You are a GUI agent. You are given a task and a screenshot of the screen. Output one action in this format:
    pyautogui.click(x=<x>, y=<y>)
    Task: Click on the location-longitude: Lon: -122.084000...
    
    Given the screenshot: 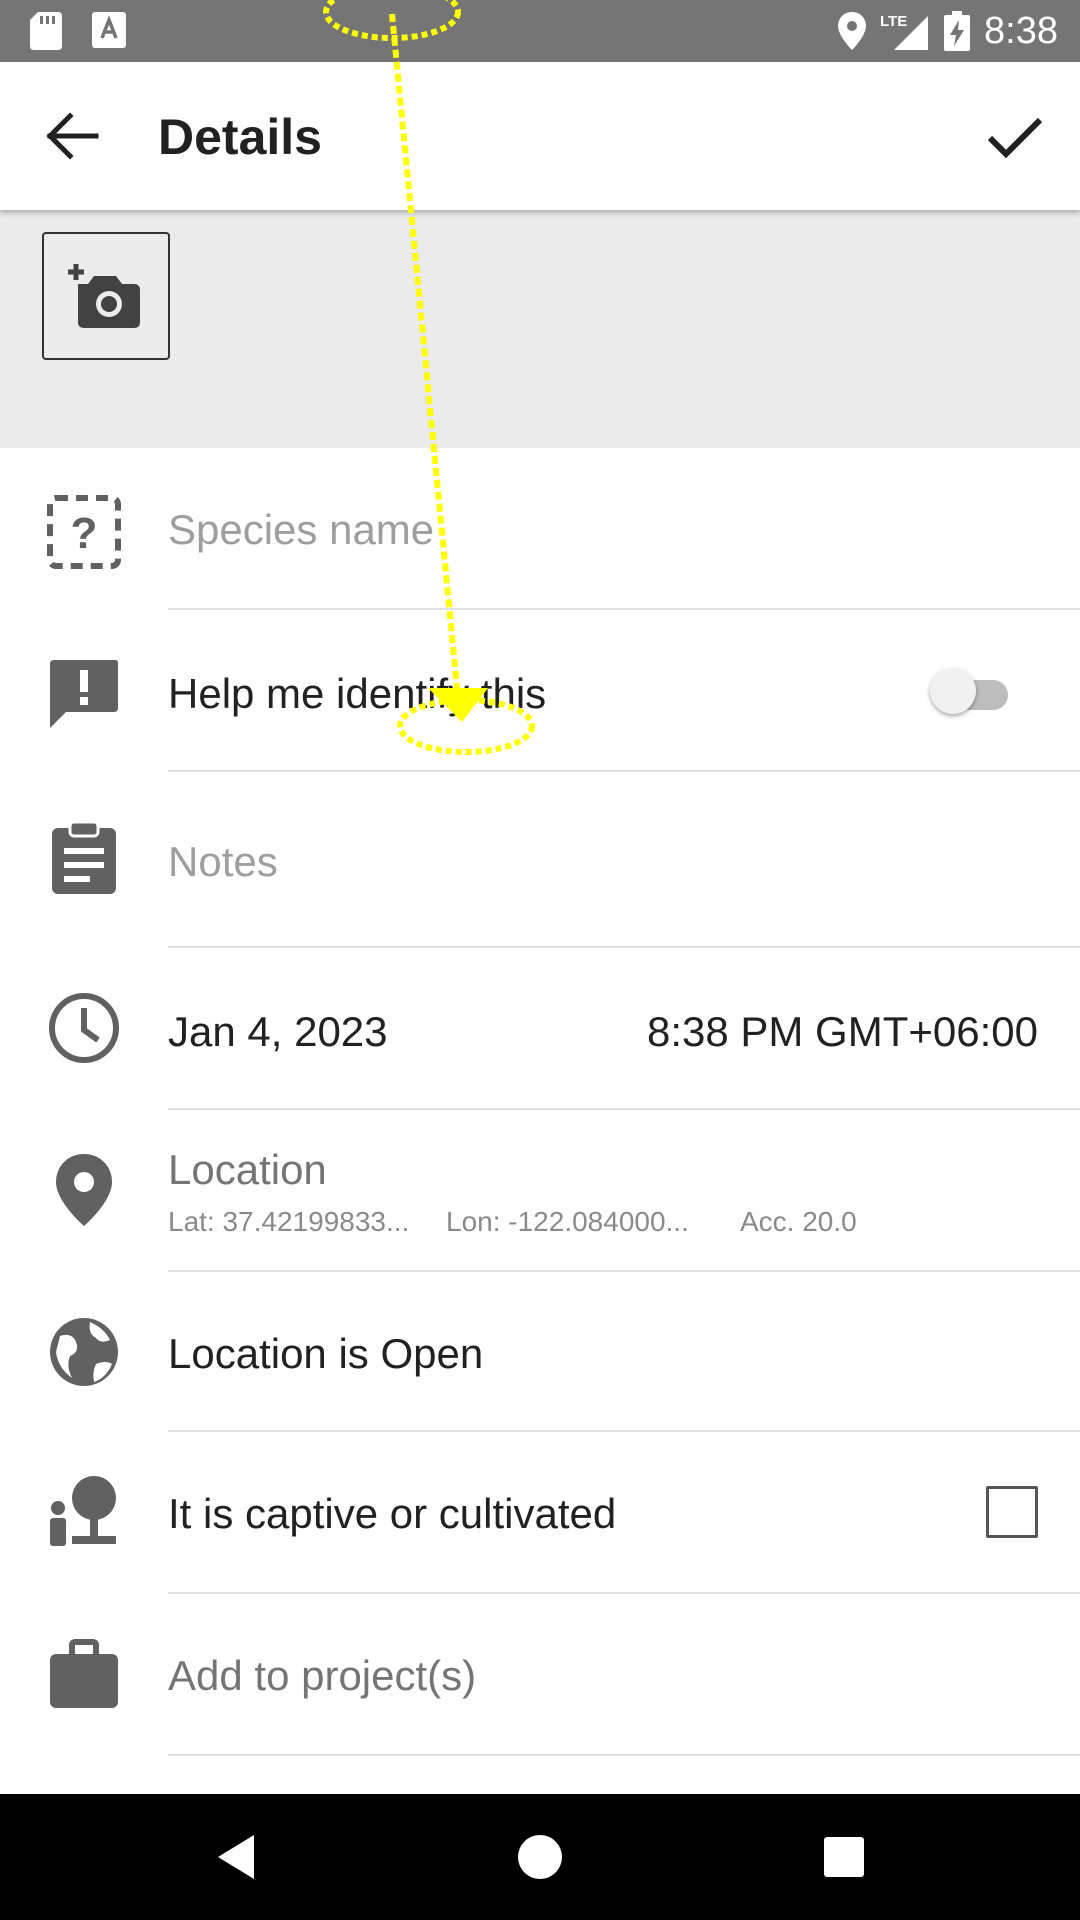 What is the action you would take?
    pyautogui.click(x=567, y=1221)
    